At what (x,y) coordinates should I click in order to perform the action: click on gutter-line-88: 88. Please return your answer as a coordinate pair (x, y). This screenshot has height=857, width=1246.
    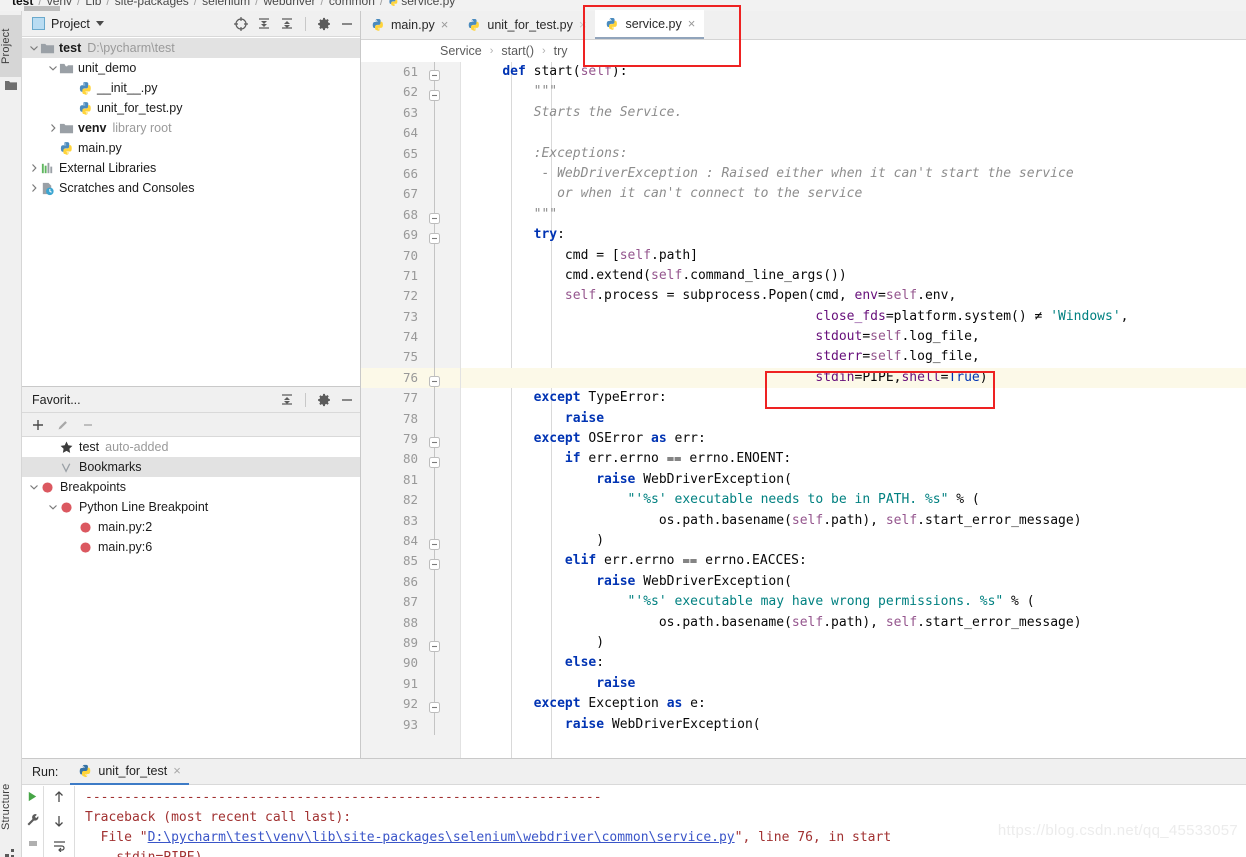
    Looking at the image, I should click on (410, 622).